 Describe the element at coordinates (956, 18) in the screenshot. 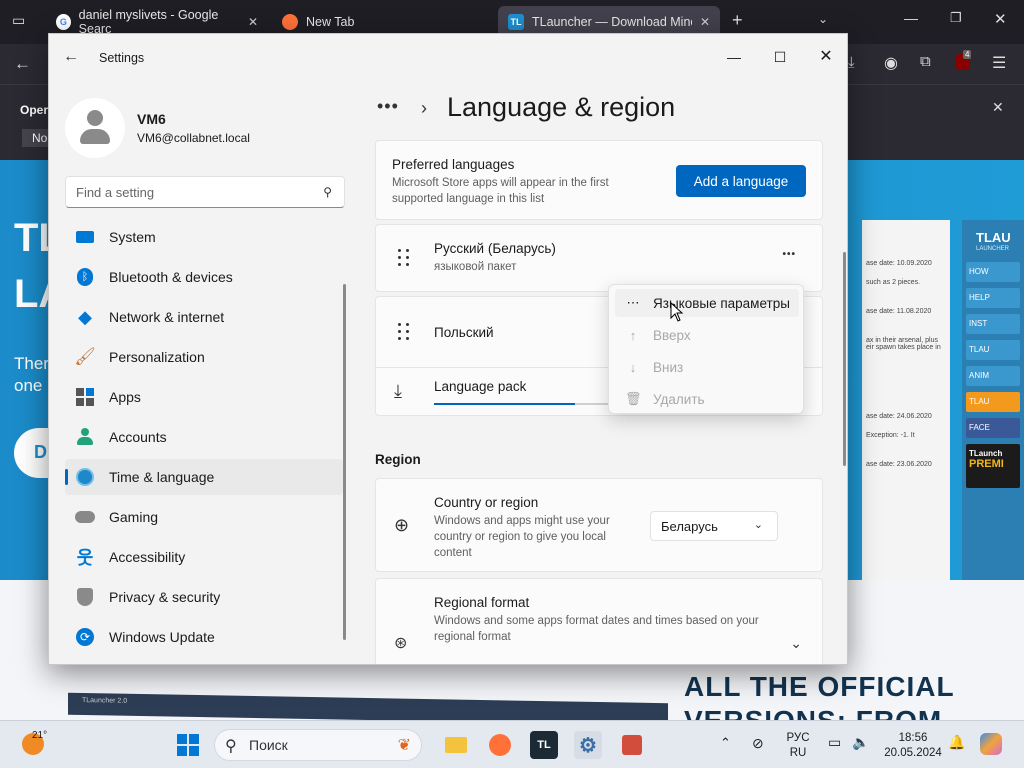

I see `maximize-browser-button: ❐` at that location.